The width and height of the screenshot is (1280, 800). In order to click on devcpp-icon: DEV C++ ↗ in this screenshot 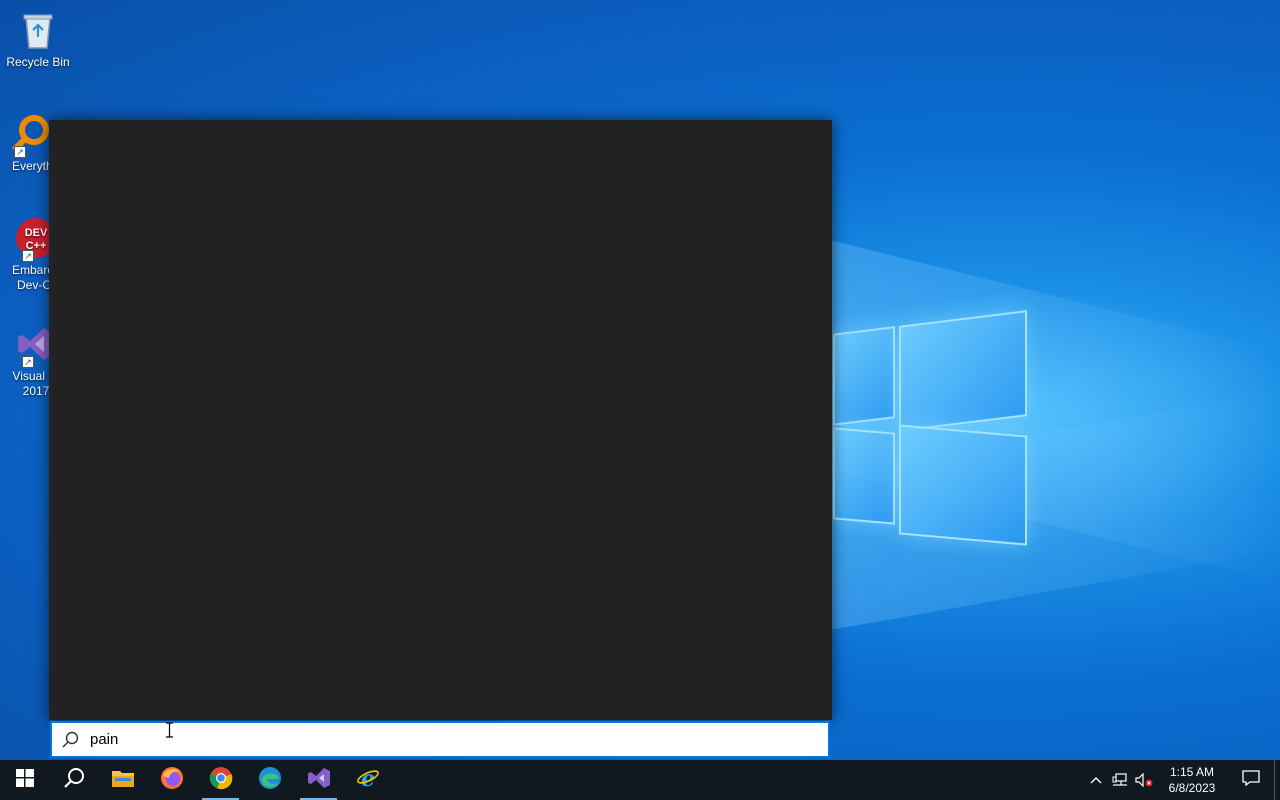, I will do `click(33, 239)`.